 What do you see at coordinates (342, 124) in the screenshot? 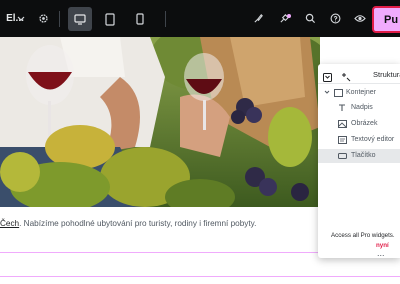
I see `image-icon` at bounding box center [342, 124].